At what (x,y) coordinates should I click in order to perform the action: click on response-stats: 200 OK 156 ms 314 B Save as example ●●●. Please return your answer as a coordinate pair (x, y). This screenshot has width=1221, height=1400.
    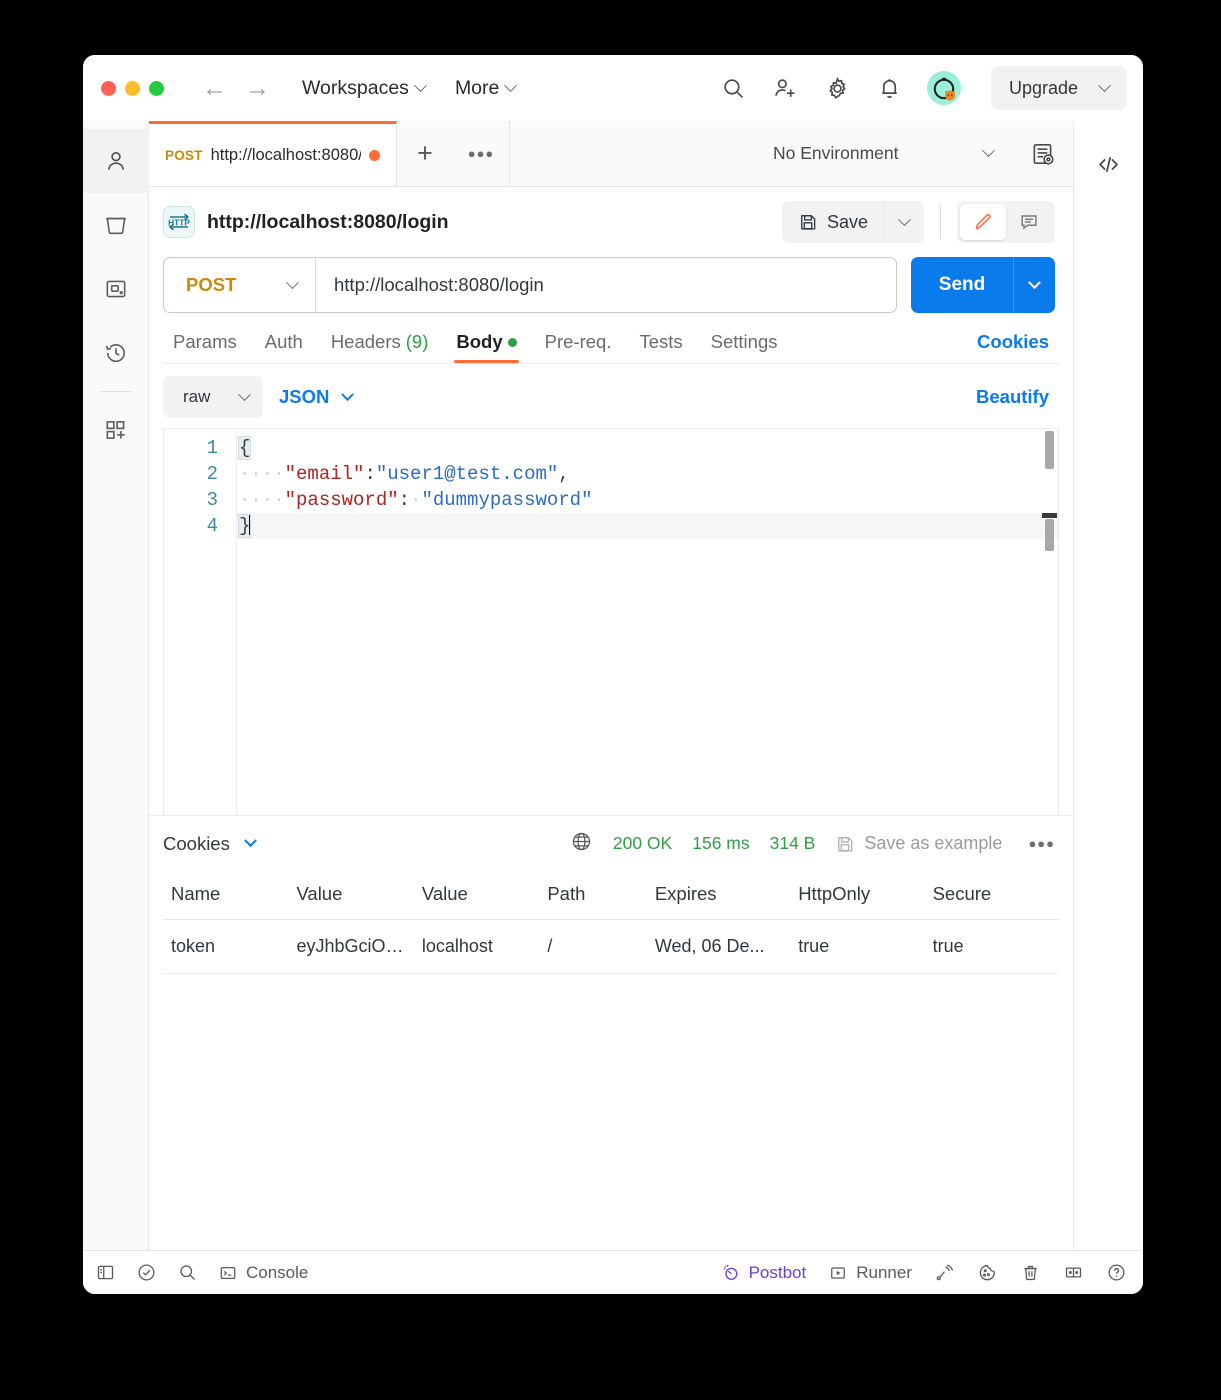
    Looking at the image, I should click on (812, 844).